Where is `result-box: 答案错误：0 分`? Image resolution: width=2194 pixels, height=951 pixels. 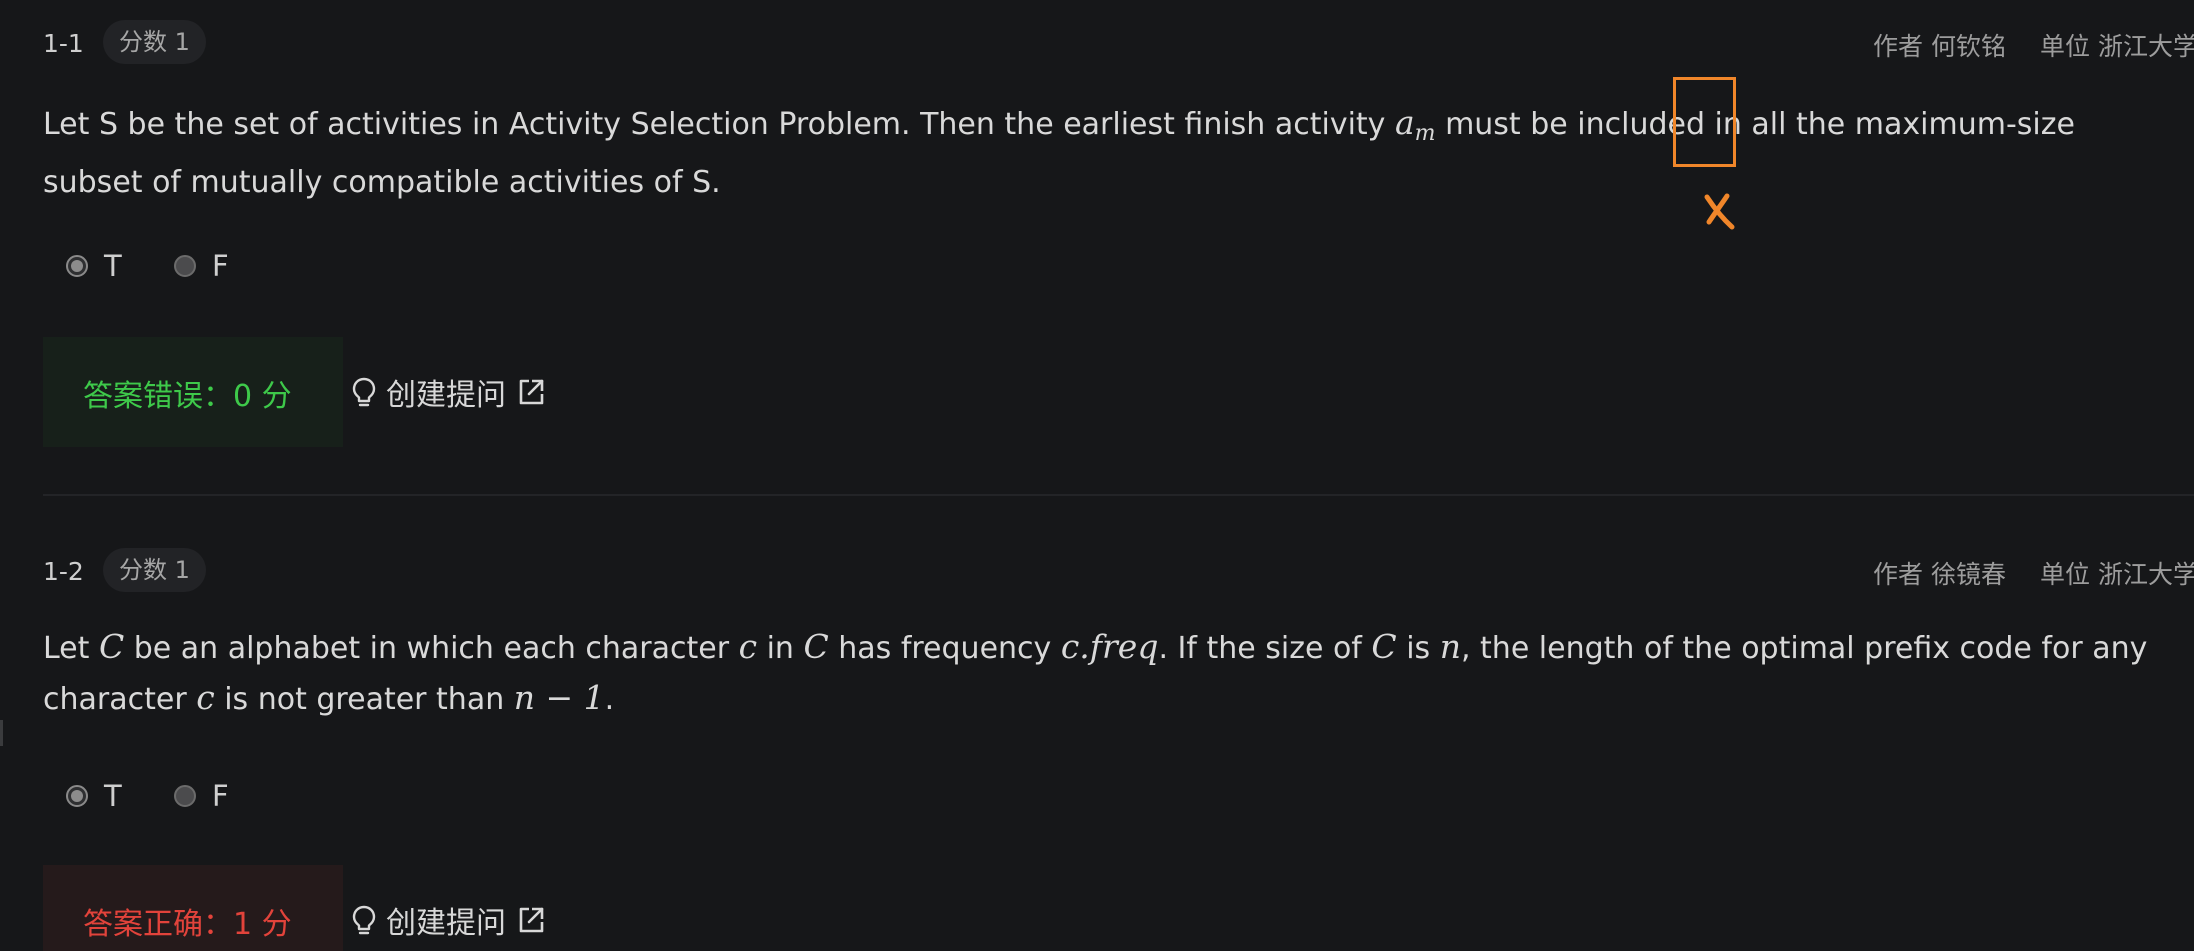 result-box: 答案错误：0 分 is located at coordinates (193, 392).